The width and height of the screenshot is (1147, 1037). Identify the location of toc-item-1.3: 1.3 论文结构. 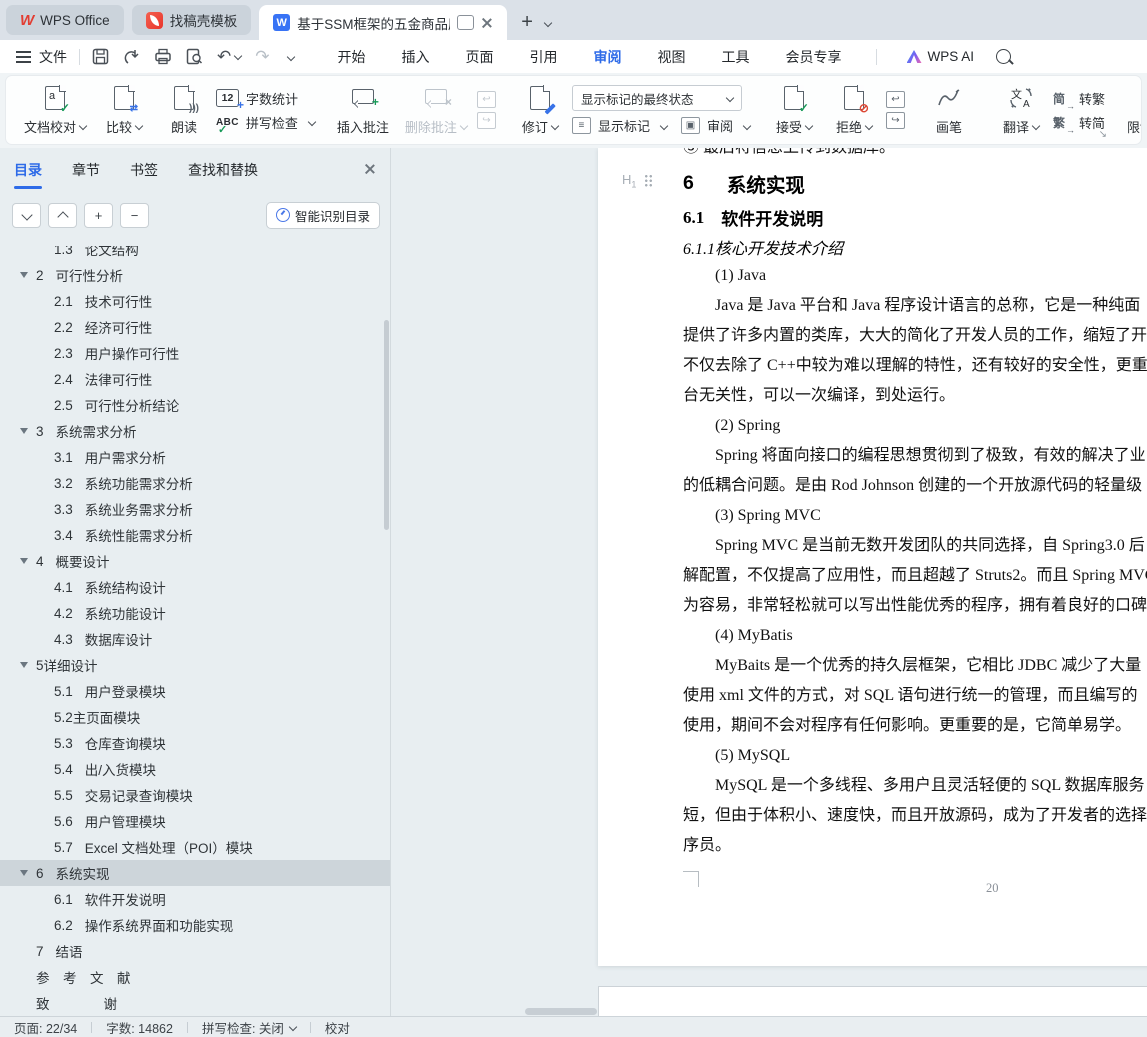
(195, 254).